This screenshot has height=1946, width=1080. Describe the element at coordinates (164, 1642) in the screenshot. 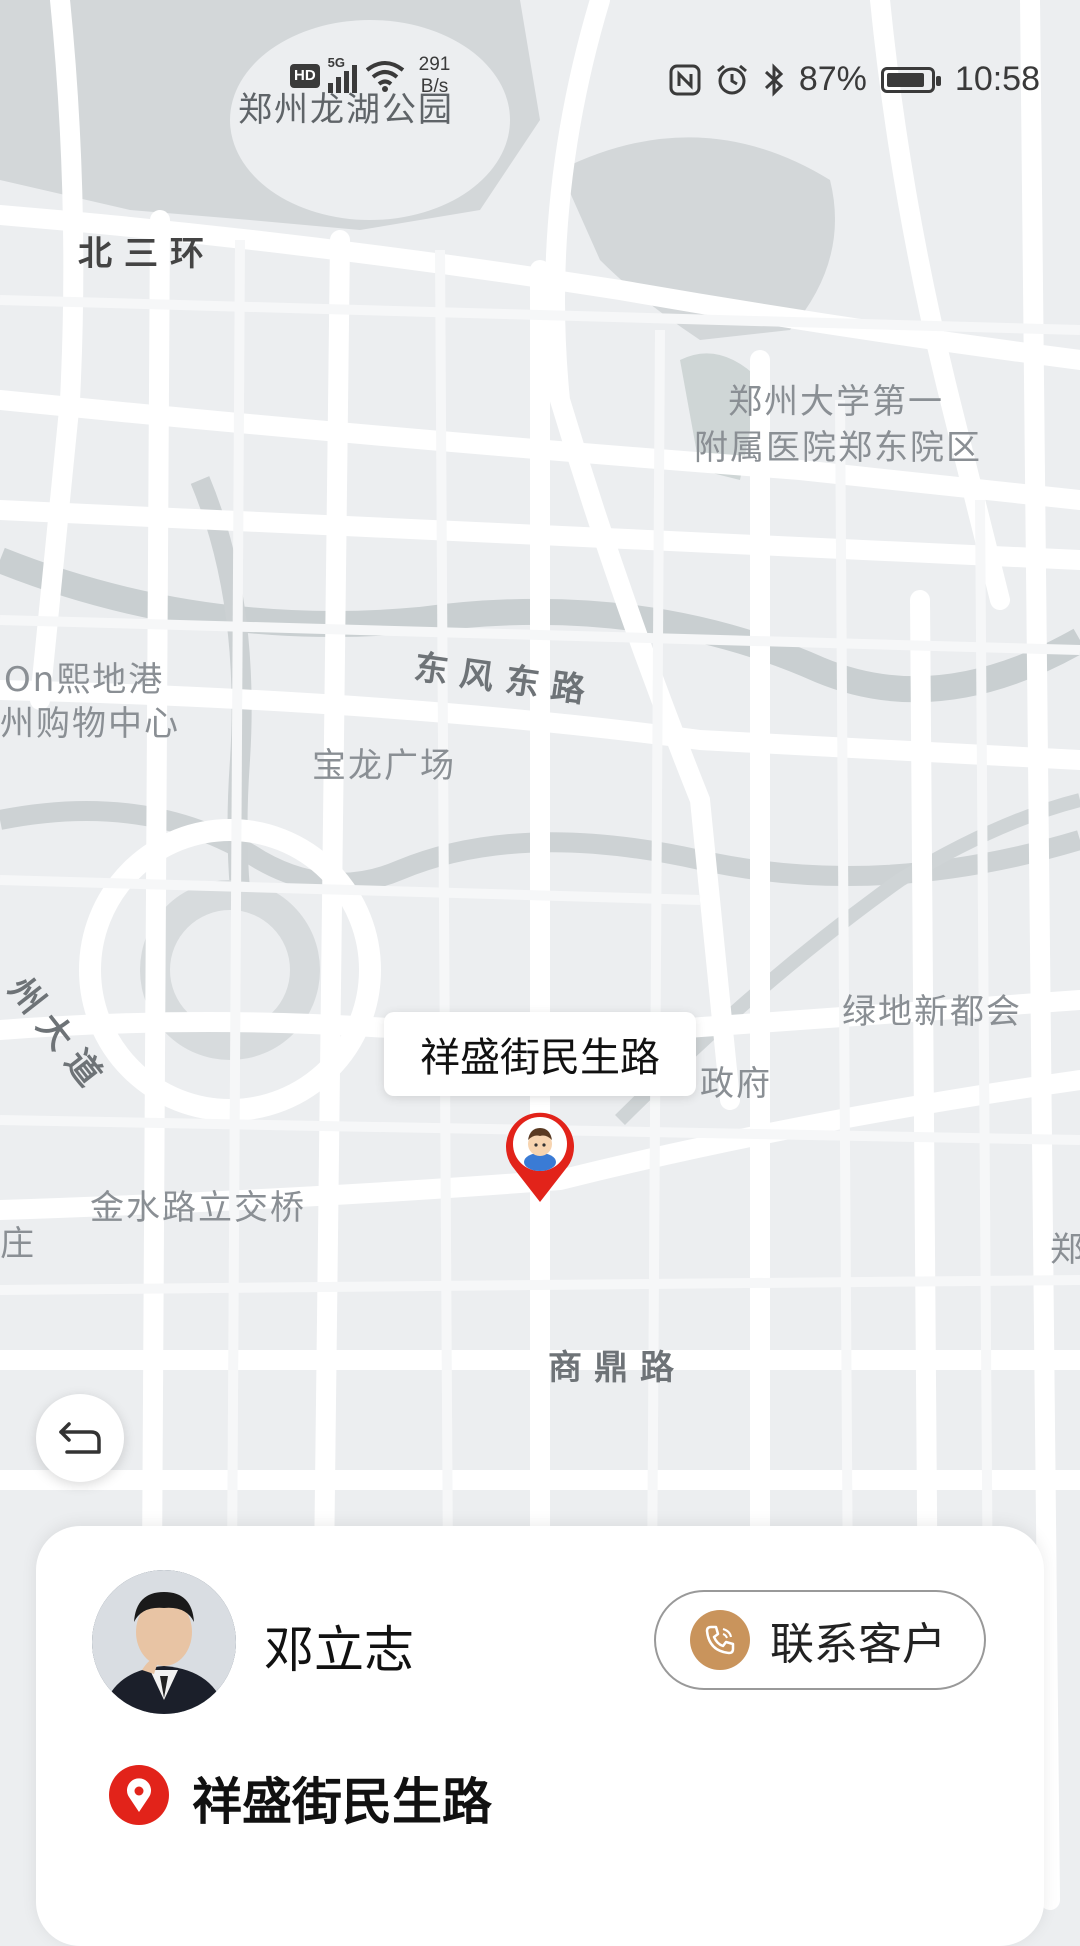

I see `avatar` at that location.